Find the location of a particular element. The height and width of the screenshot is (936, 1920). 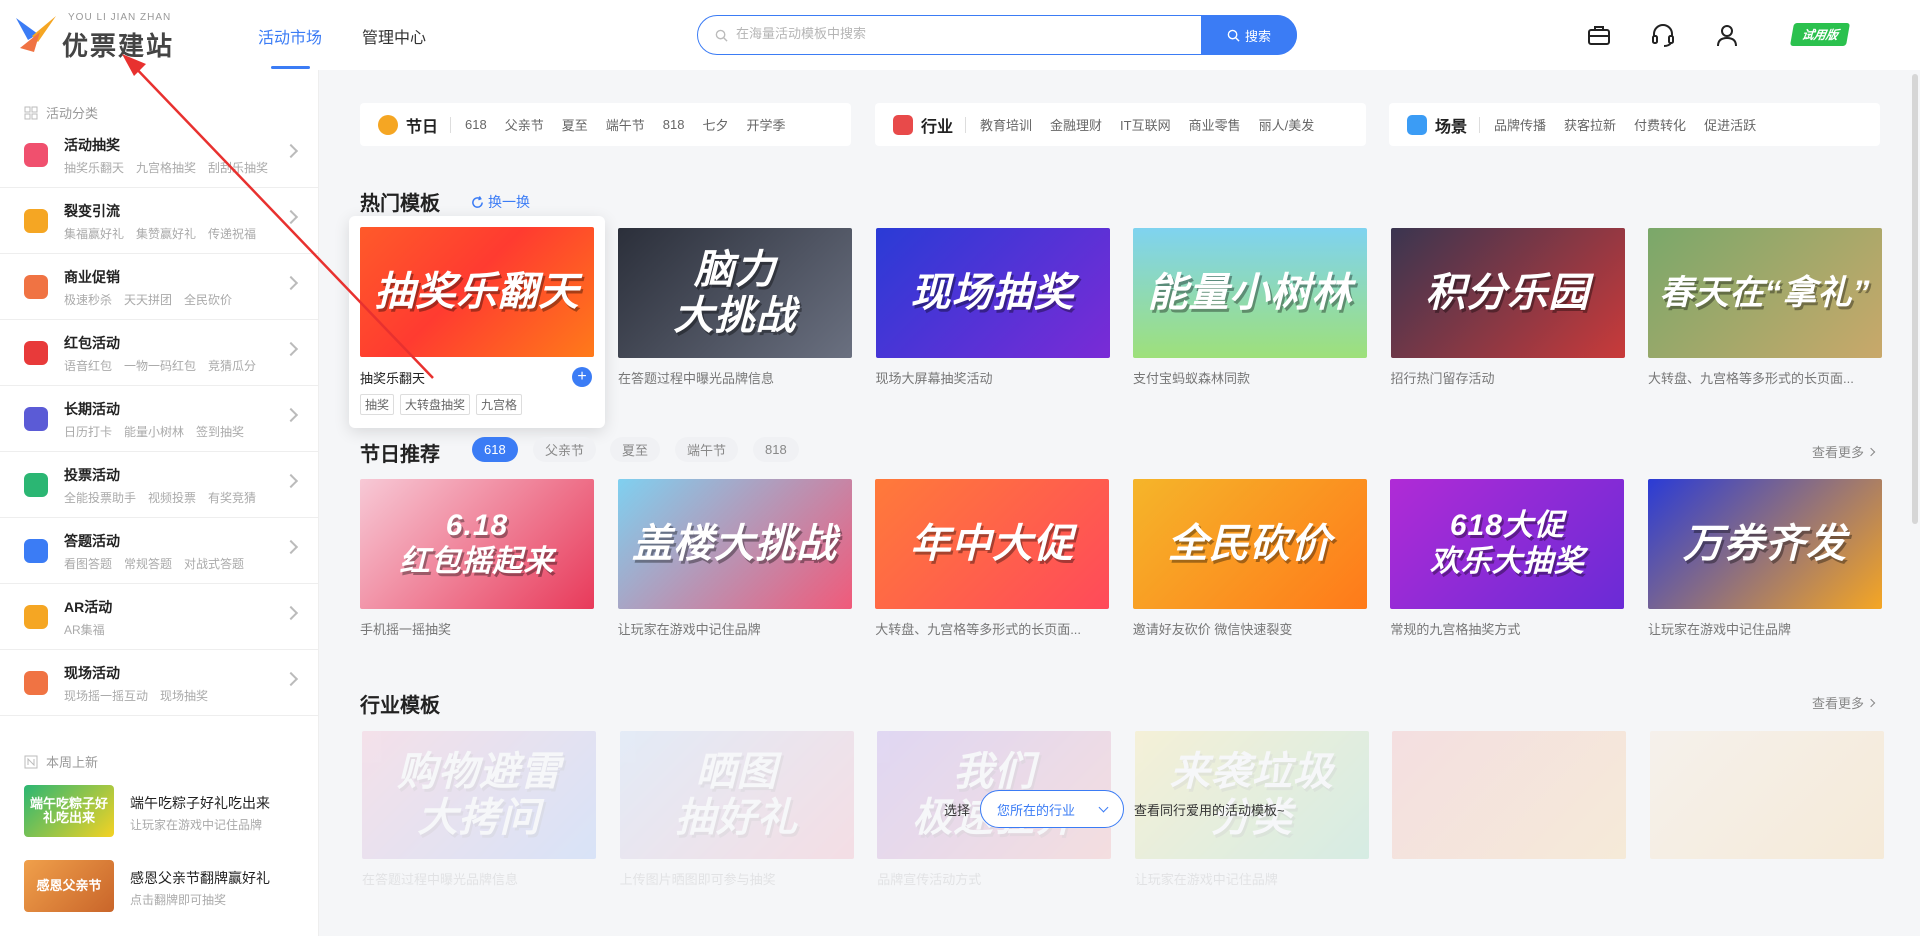

category-subitem: 语音红包 is located at coordinates (88, 366).